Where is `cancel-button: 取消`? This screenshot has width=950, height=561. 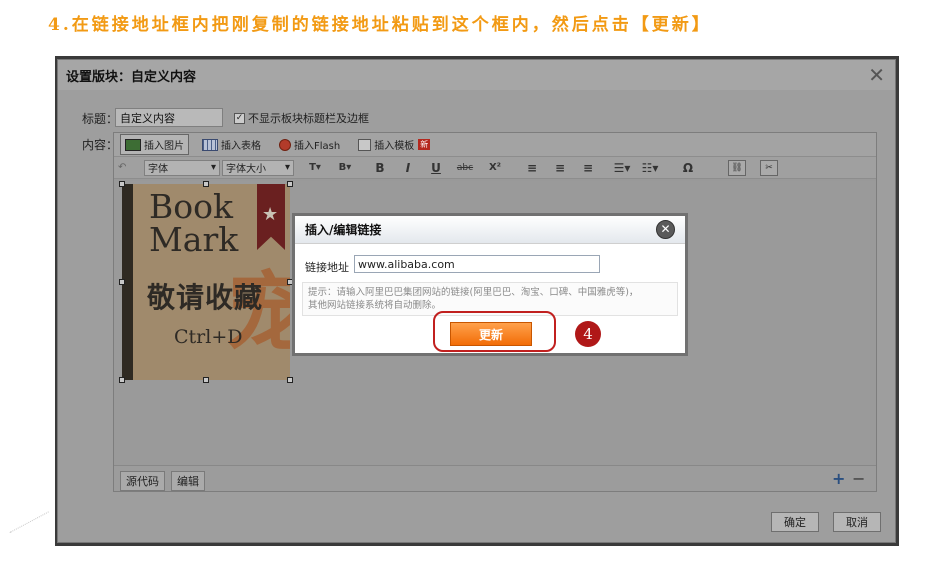
cancel-button: 取消 is located at coordinates (857, 522).